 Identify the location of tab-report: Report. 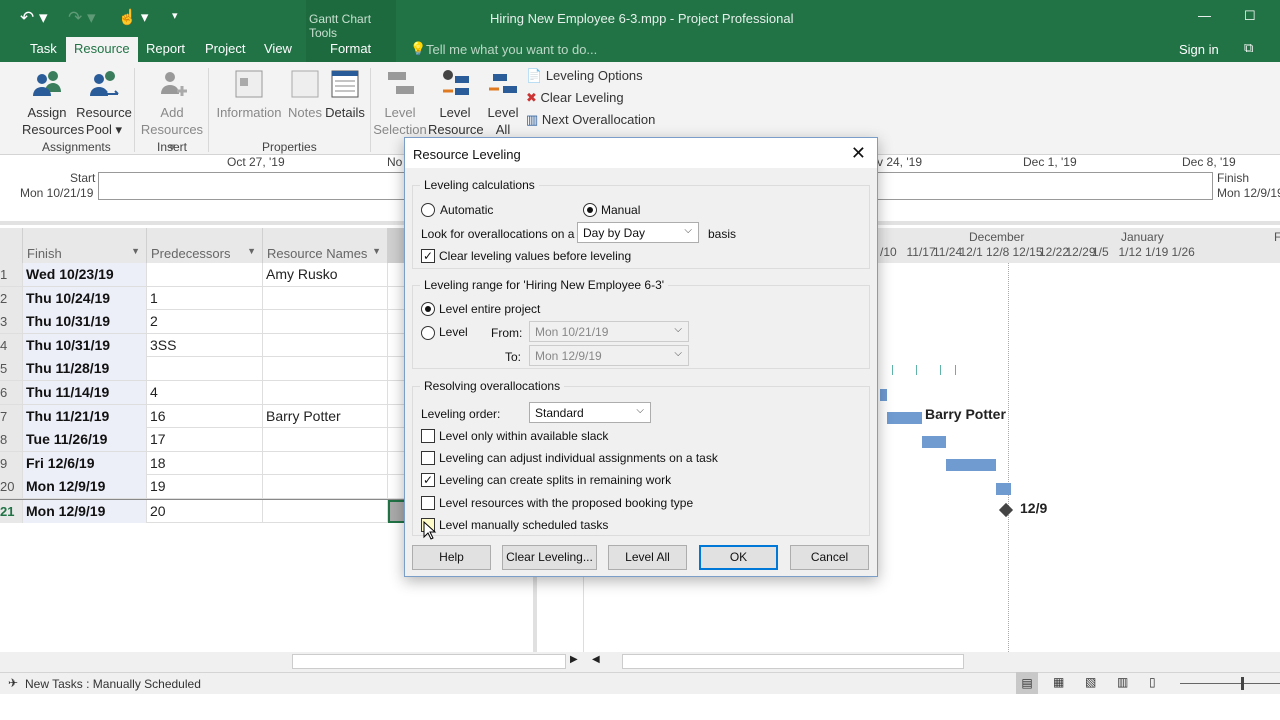
(165, 49).